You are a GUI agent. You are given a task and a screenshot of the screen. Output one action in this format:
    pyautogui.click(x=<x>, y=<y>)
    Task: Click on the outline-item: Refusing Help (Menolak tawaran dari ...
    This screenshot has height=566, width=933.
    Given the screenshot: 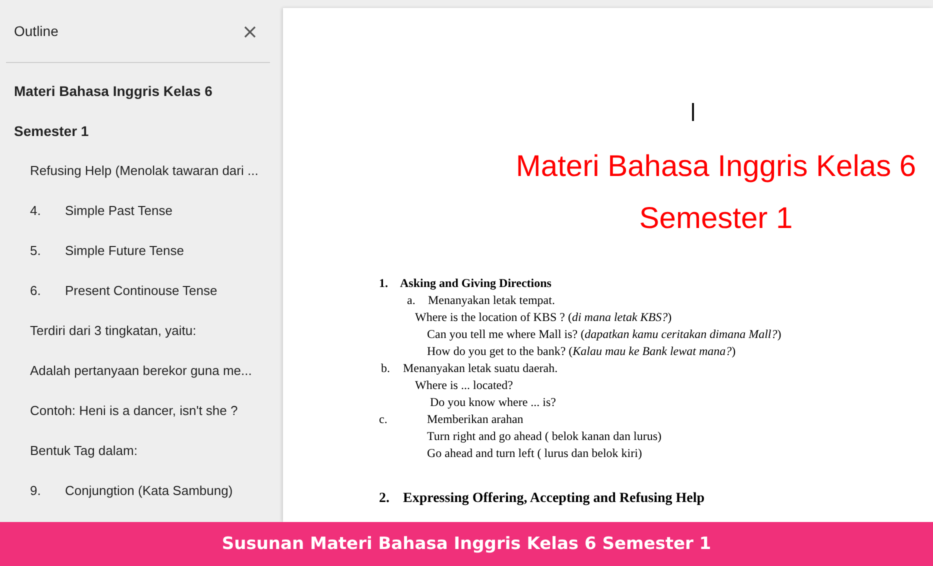 What is the action you would take?
    pyautogui.click(x=141, y=171)
    